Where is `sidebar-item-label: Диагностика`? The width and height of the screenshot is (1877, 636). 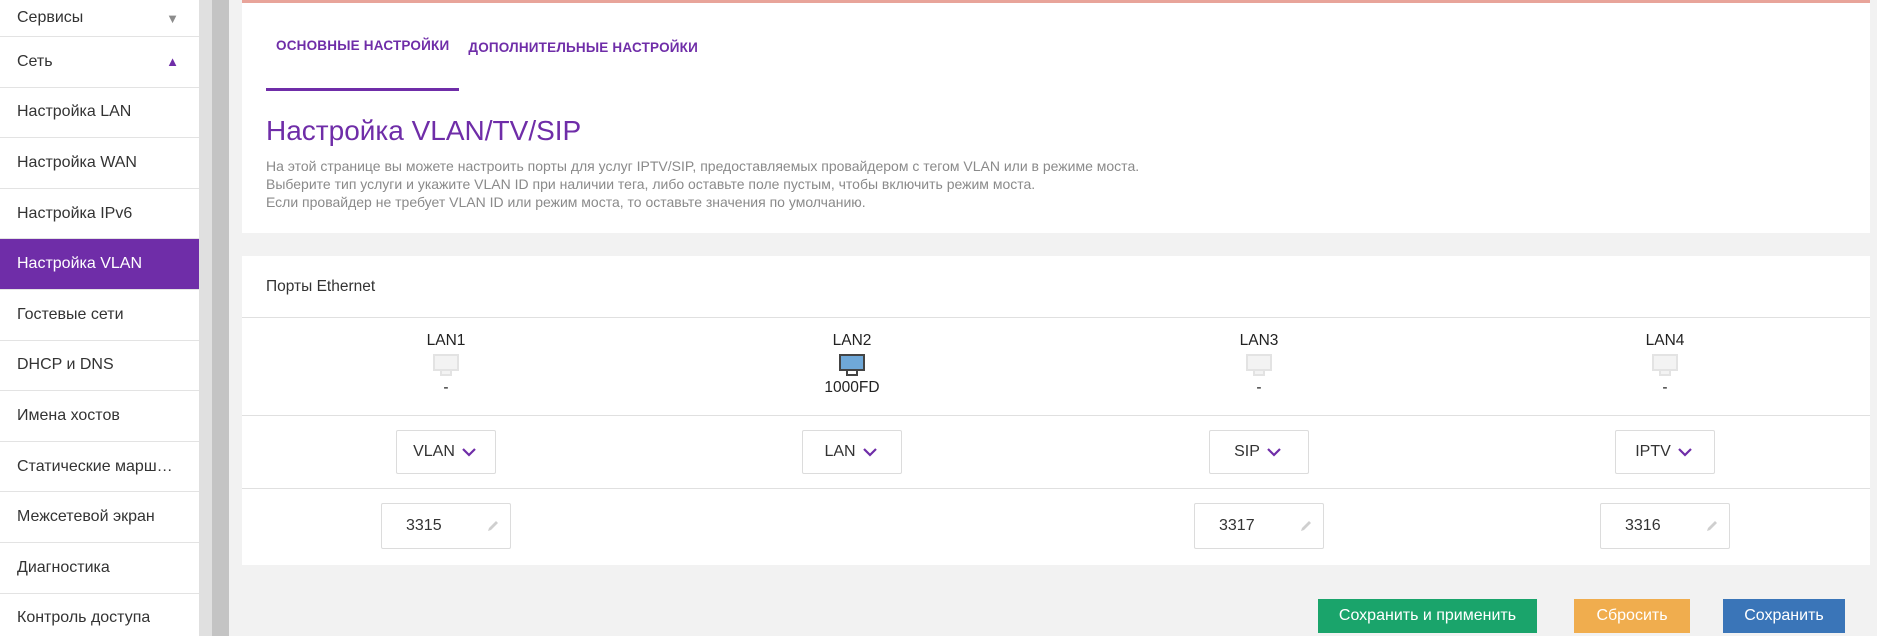
sidebar-item-label: Диагностика is located at coordinates (63, 567).